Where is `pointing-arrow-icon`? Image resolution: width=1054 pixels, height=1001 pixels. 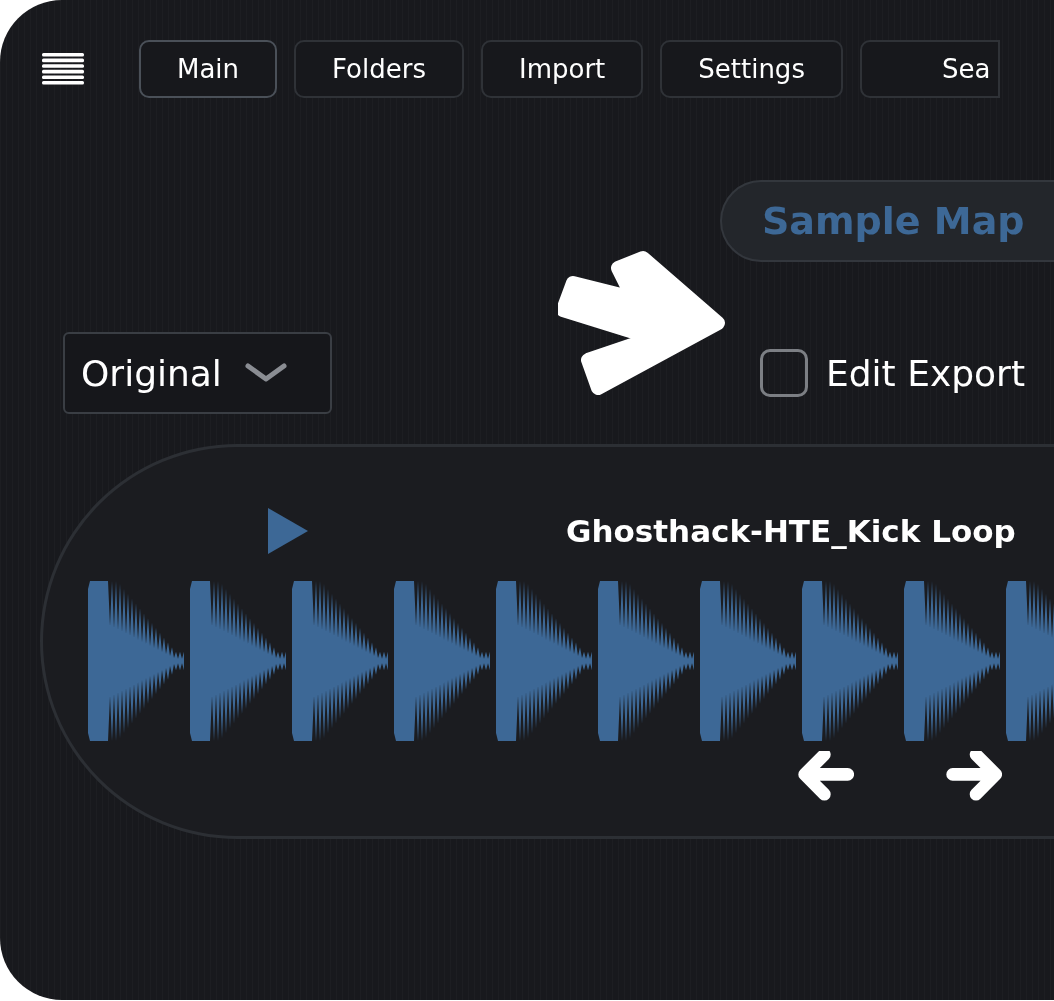 pointing-arrow-icon is located at coordinates (643, 323).